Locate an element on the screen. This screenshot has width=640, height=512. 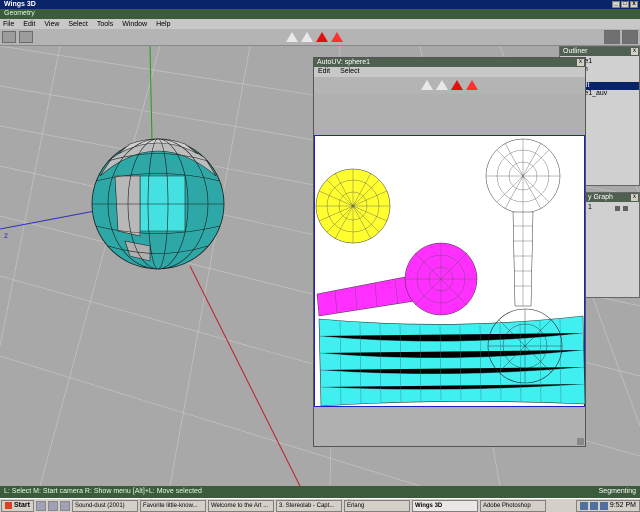
autouv-menu-select: Select is located at coordinates (349, 72).